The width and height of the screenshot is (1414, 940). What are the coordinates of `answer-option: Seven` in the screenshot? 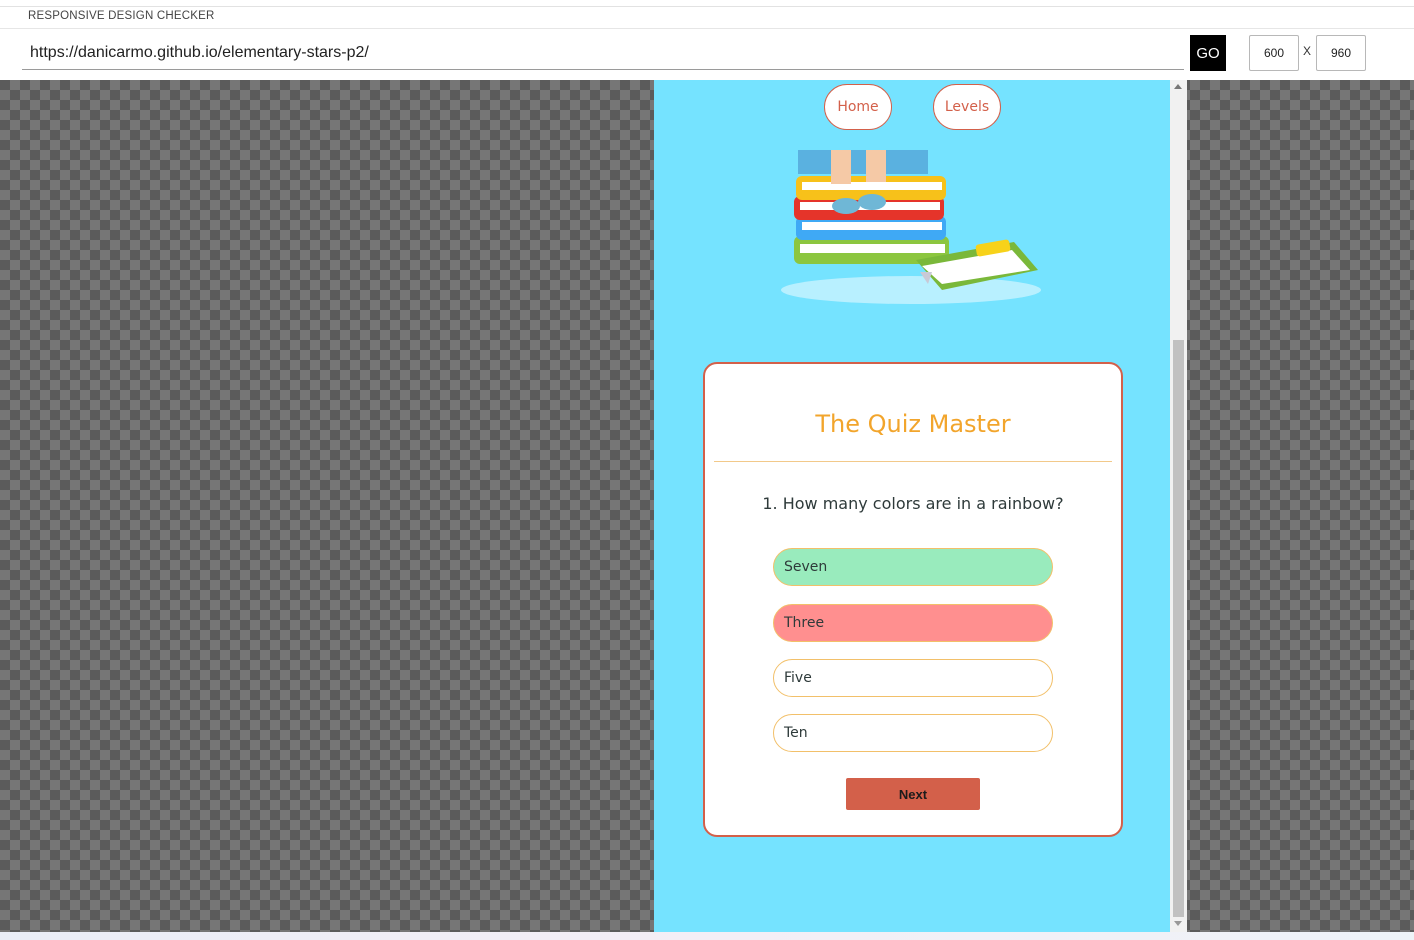 It's located at (913, 567).